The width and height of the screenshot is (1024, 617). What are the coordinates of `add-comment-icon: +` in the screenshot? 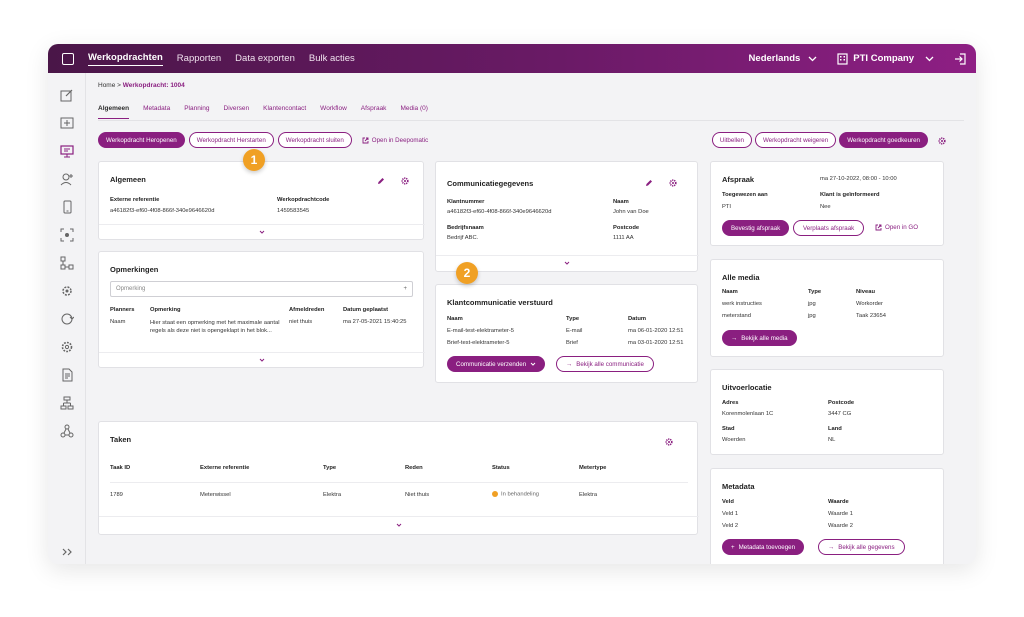 It's located at (405, 289).